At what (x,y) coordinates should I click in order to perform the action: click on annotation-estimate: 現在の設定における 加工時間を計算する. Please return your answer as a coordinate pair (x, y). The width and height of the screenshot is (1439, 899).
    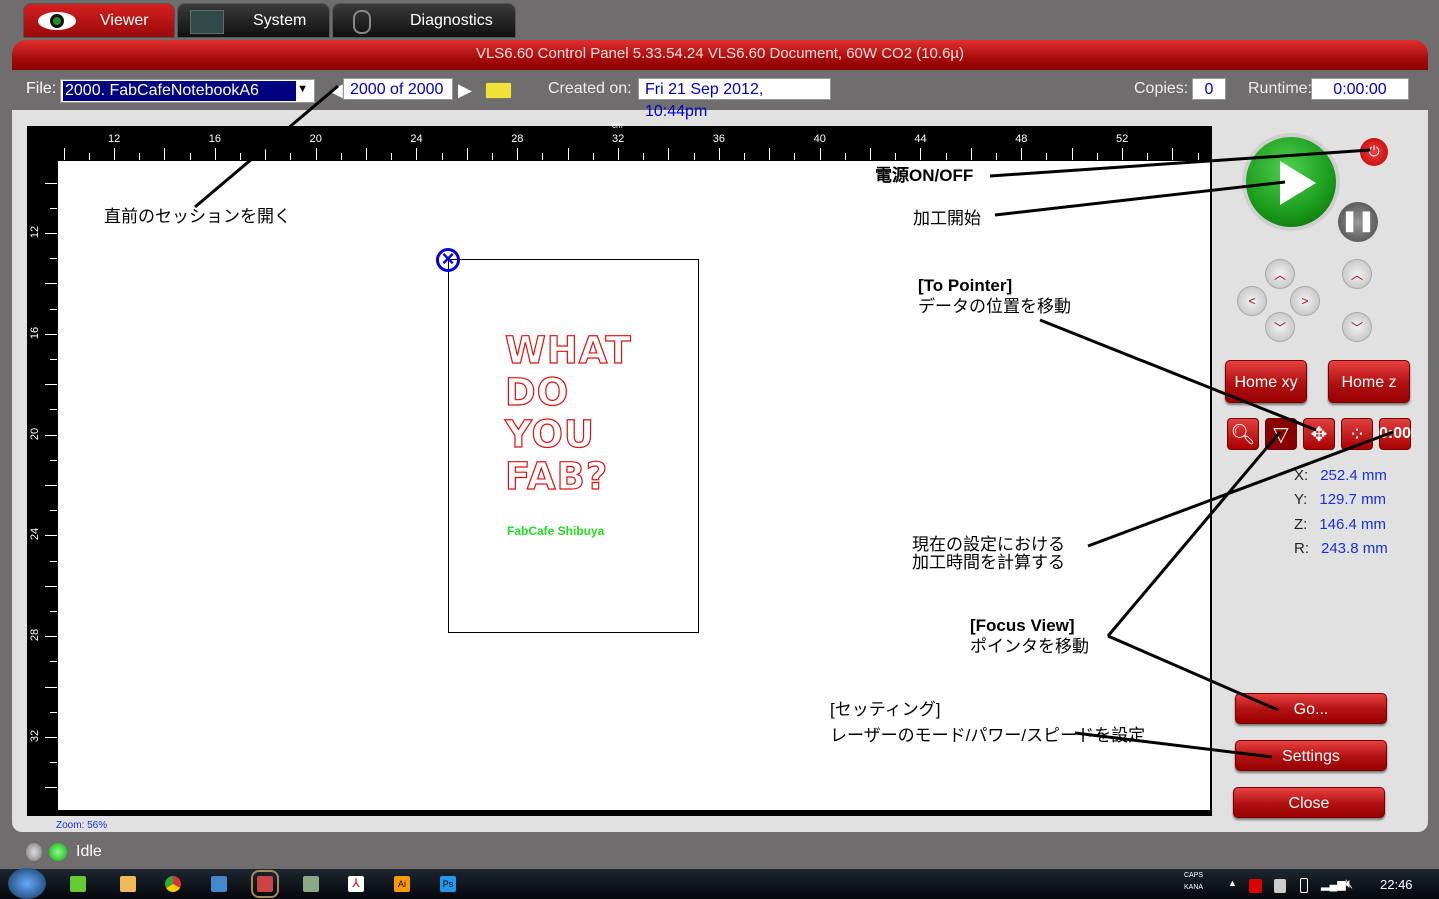
    Looking at the image, I should click on (988, 553).